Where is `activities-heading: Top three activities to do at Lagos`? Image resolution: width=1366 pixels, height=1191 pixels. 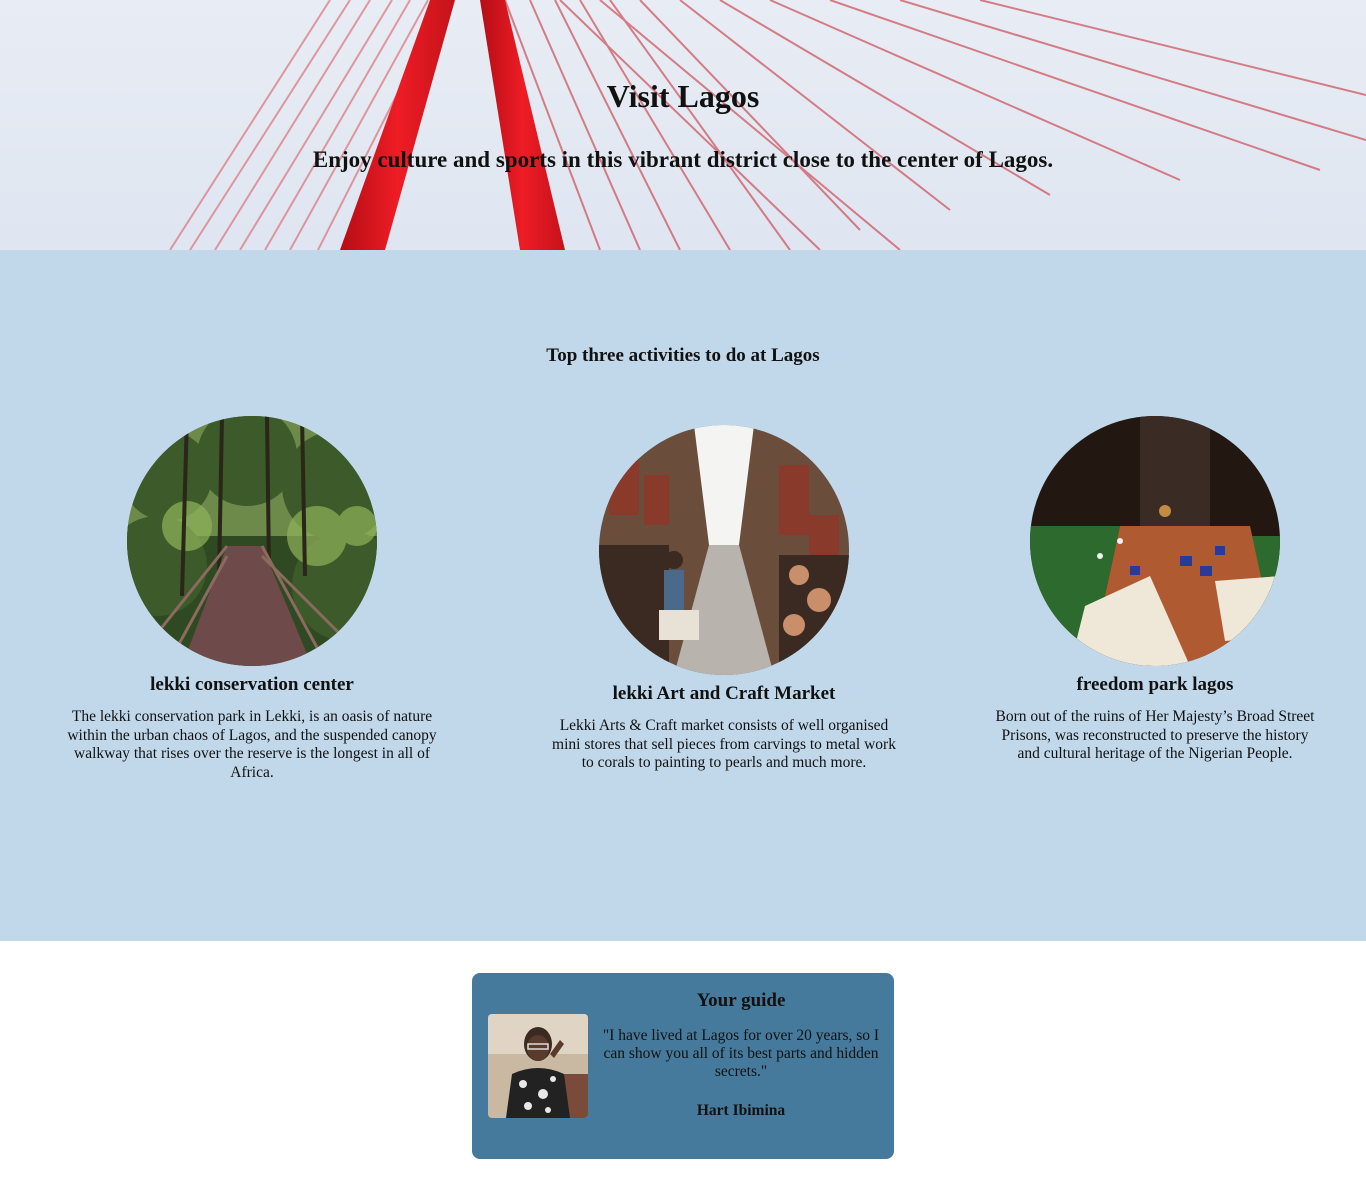
activities-heading: Top three activities to do at Lagos is located at coordinates (683, 355).